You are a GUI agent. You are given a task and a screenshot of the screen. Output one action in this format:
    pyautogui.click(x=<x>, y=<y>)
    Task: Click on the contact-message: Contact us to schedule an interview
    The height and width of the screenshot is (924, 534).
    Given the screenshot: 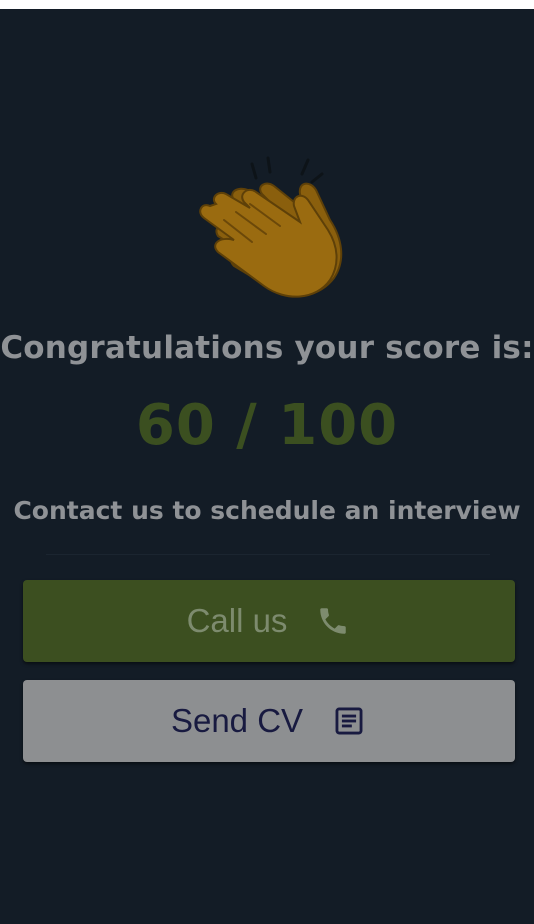 What is the action you would take?
    pyautogui.click(x=267, y=510)
    